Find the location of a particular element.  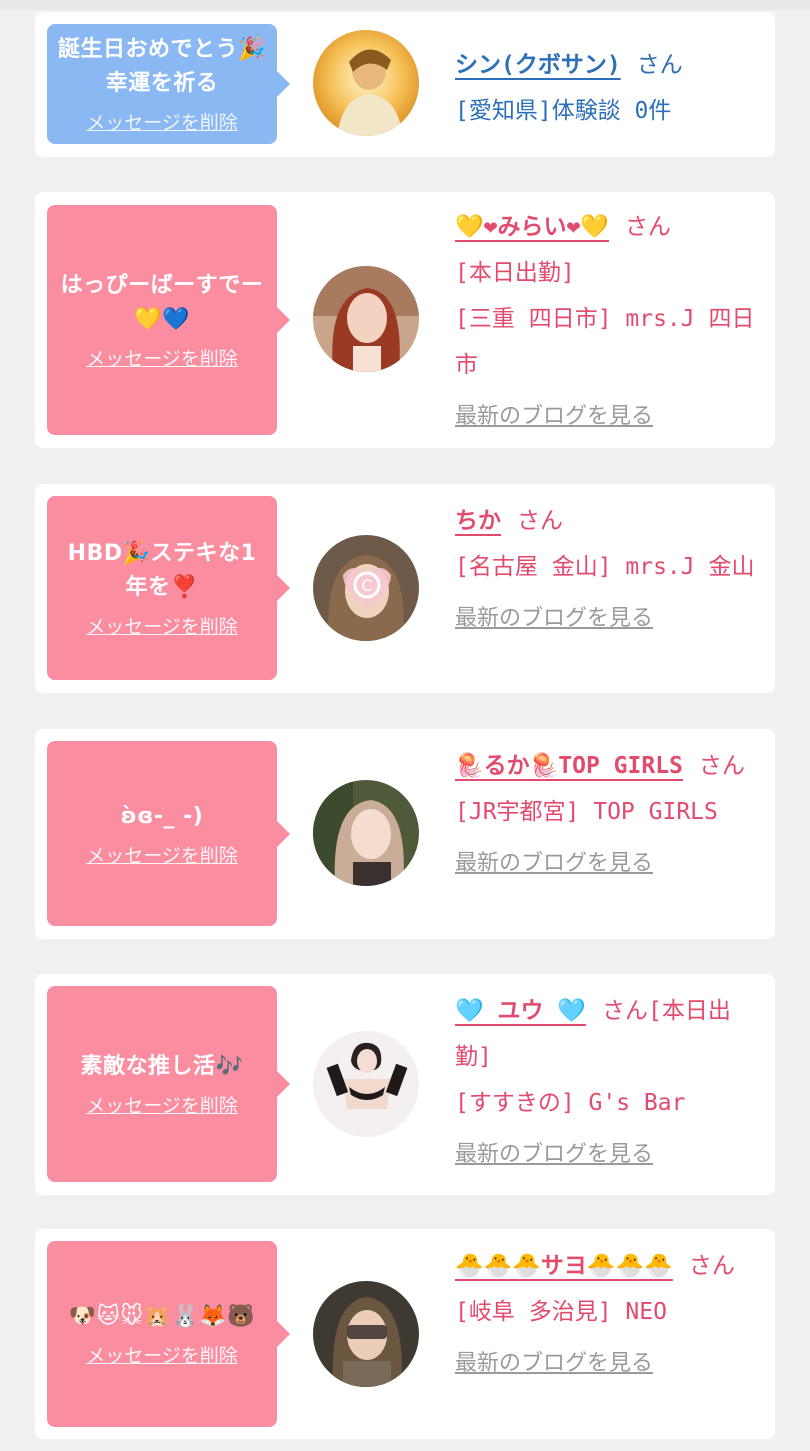

profile-info: 🩵 ユウ 🩵 さん[本日出勤] [すすきの] G's Bar 最新のブログを見る is located at coordinates (605, 1083).